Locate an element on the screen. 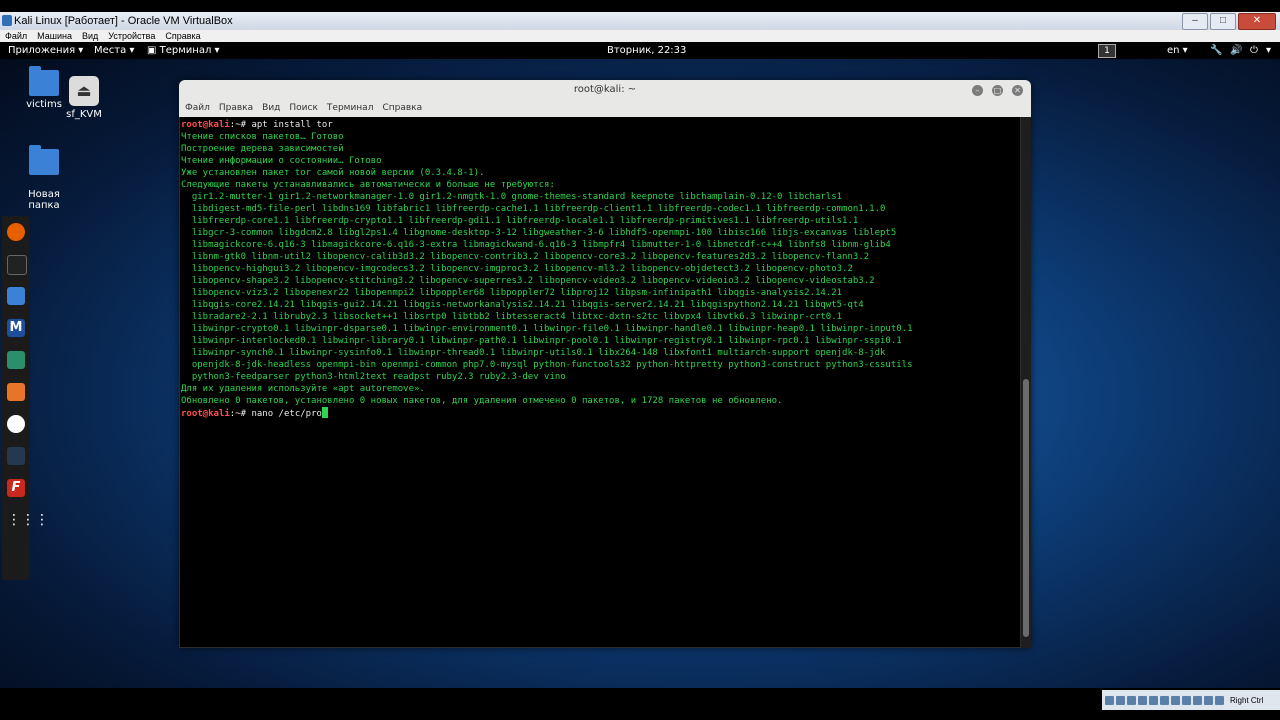 Image resolution: width=1280 pixels, height=720 pixels. prompt-line: root@kali:~# nano /etc/pro is located at coordinates (600, 413).